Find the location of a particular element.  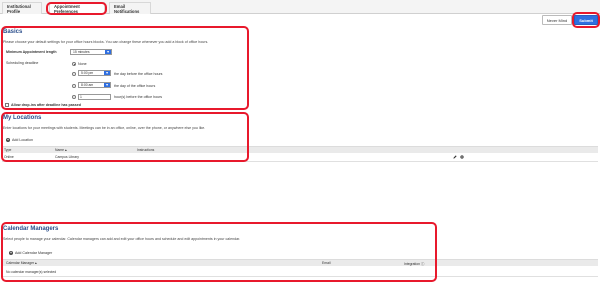

add-calendar-manager-button: + Add Calendar Manager is located at coordinates (30, 253).